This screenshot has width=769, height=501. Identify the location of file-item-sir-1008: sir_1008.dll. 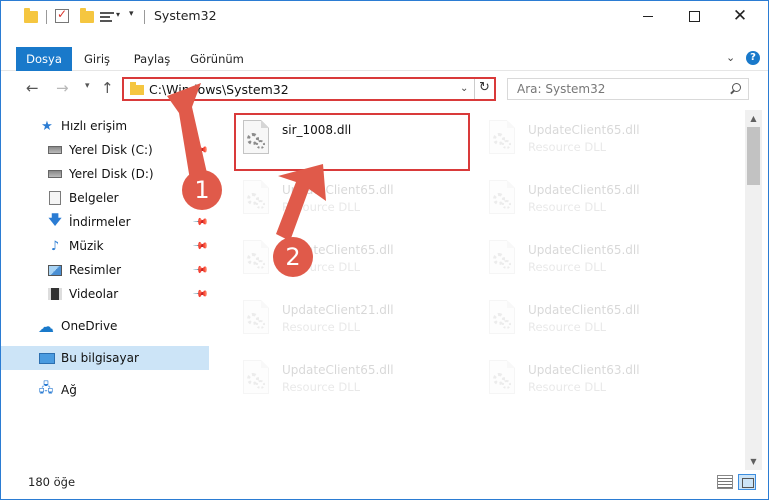
(357, 141).